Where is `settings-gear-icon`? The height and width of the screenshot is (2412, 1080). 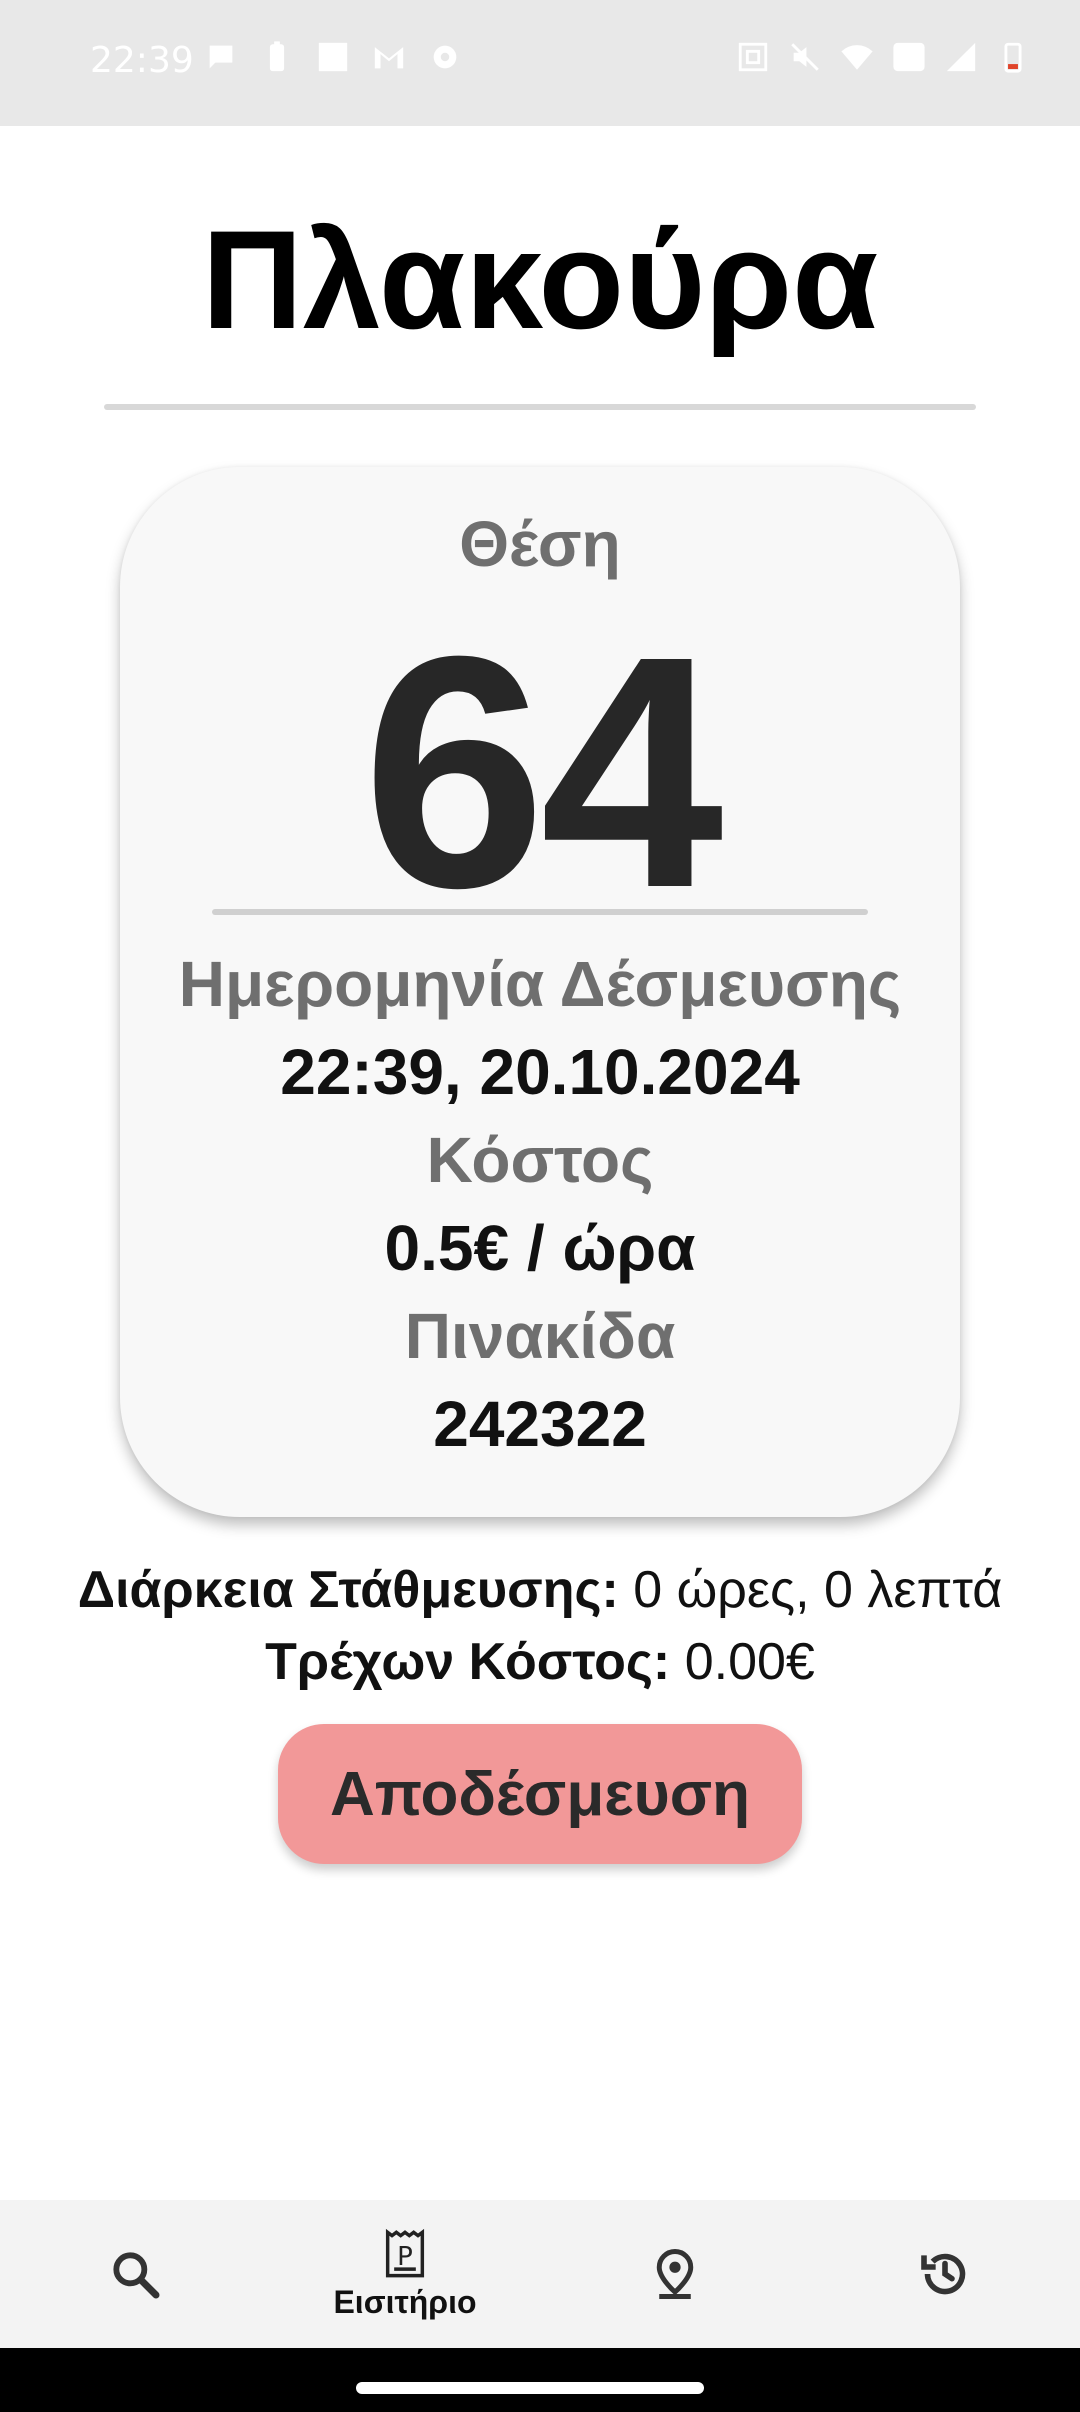 settings-gear-icon is located at coordinates (445, 57).